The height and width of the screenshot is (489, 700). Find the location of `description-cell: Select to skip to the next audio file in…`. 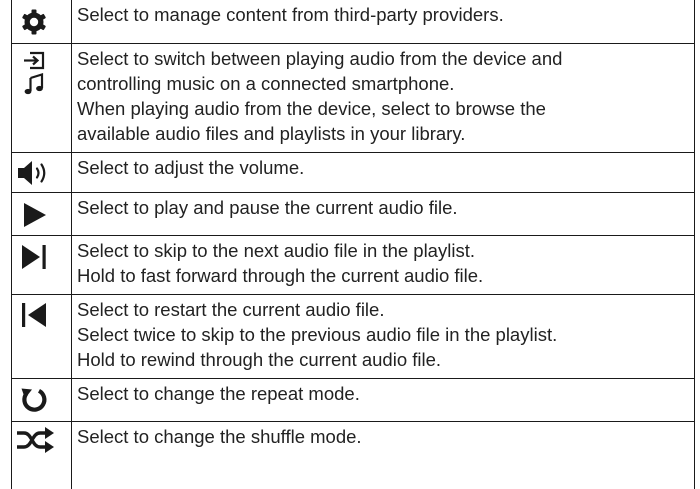

description-cell: Select to skip to the next audio file in… is located at coordinates (383, 264).